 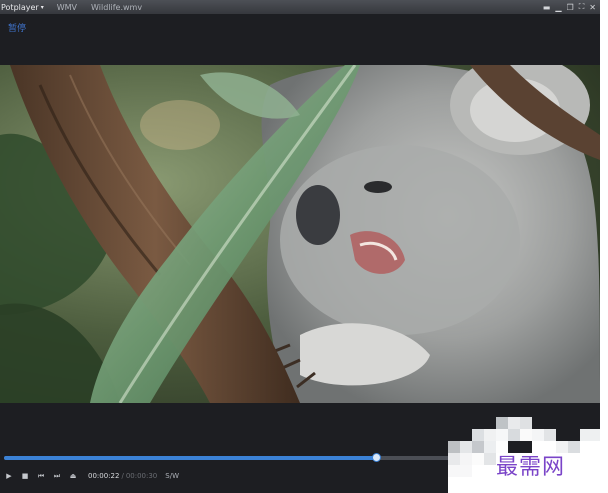 I want to click on app-menu-button: Potplayer ▾, so click(x=25, y=7).